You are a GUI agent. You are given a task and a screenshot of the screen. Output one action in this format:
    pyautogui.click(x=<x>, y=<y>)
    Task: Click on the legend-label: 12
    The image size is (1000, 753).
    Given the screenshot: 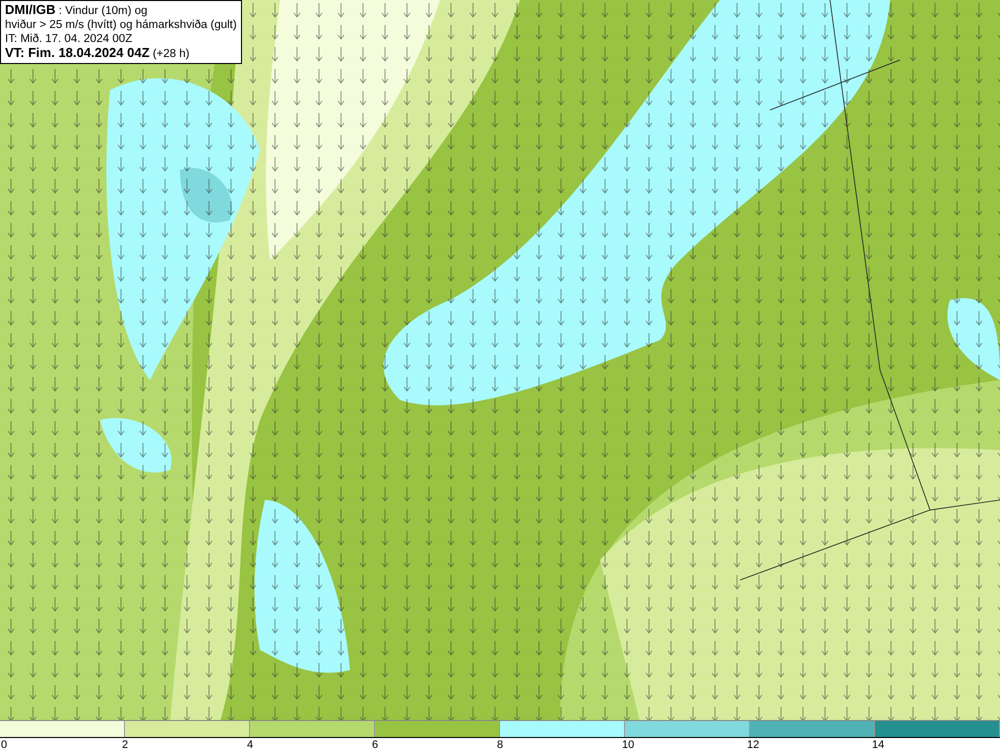 What is the action you would take?
    pyautogui.click(x=753, y=745)
    